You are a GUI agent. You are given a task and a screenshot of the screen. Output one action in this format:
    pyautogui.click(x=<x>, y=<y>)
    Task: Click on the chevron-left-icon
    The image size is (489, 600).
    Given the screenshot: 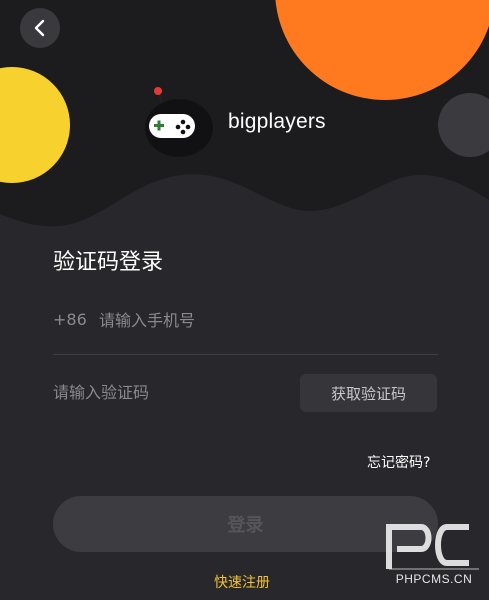 What is the action you would take?
    pyautogui.click(x=39, y=28)
    